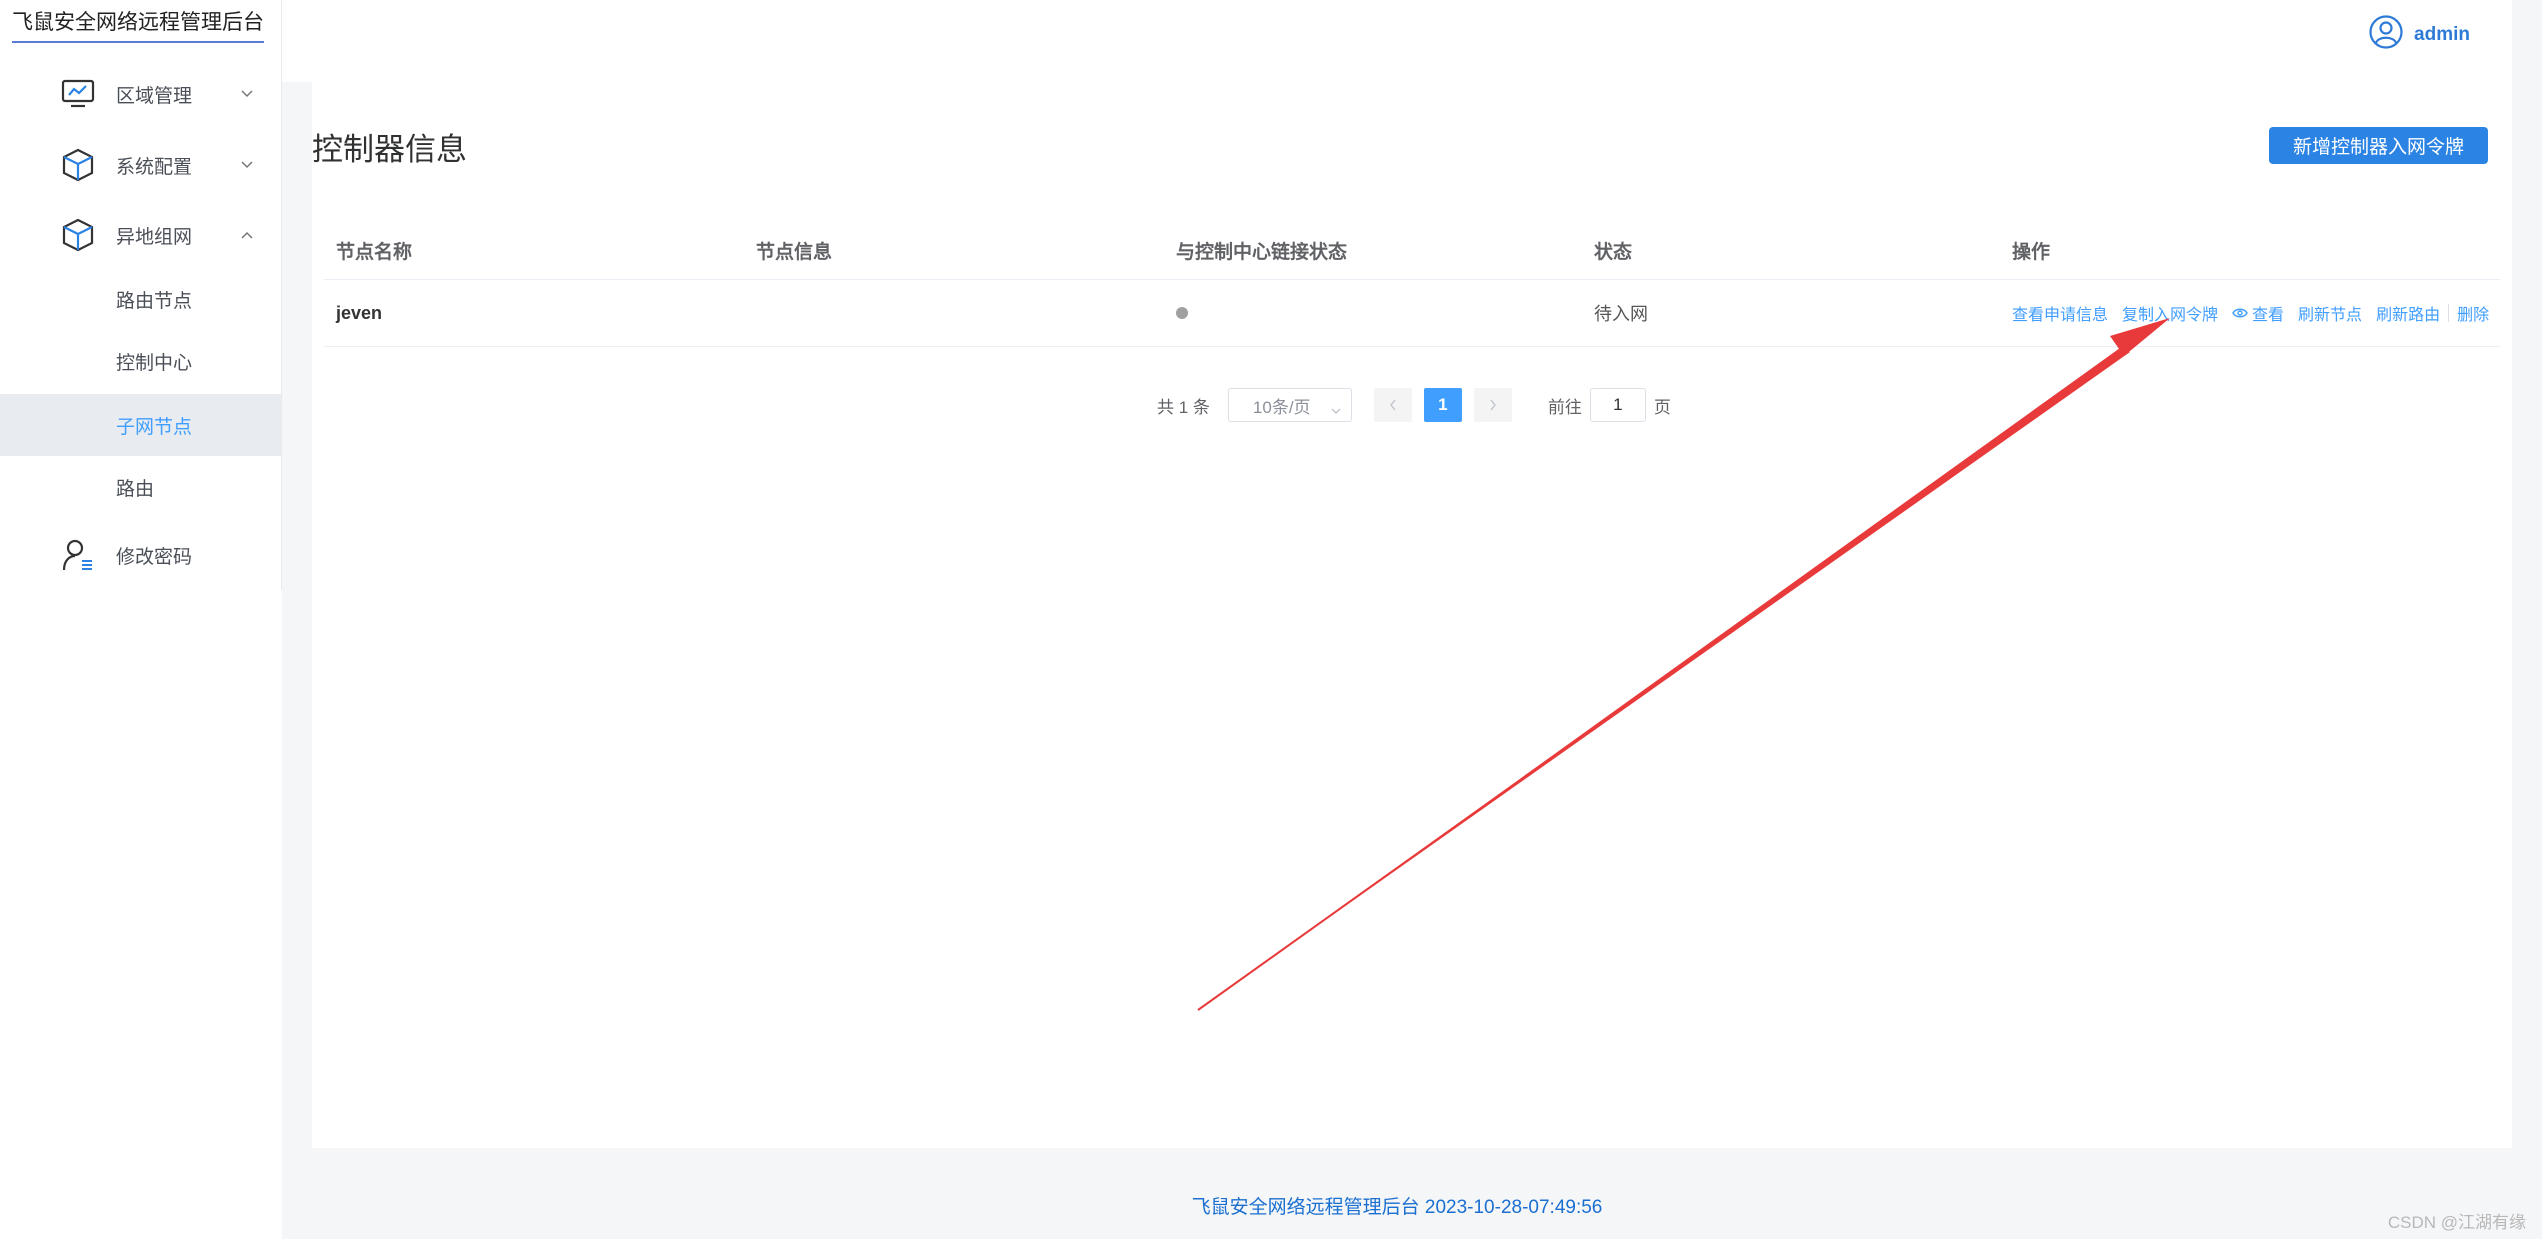  I want to click on sidebar-item-label: 系统配置, so click(154, 167).